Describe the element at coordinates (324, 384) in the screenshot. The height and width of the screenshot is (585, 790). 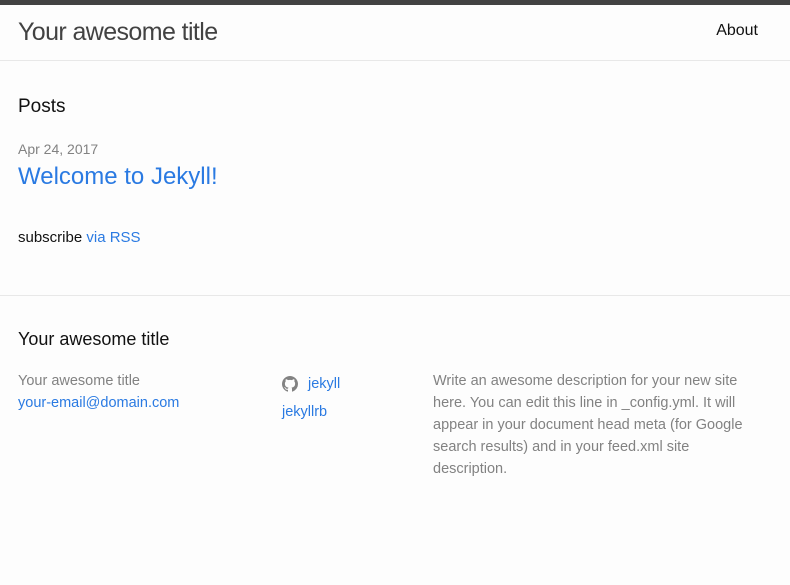
I see `github-link: jekyll` at that location.